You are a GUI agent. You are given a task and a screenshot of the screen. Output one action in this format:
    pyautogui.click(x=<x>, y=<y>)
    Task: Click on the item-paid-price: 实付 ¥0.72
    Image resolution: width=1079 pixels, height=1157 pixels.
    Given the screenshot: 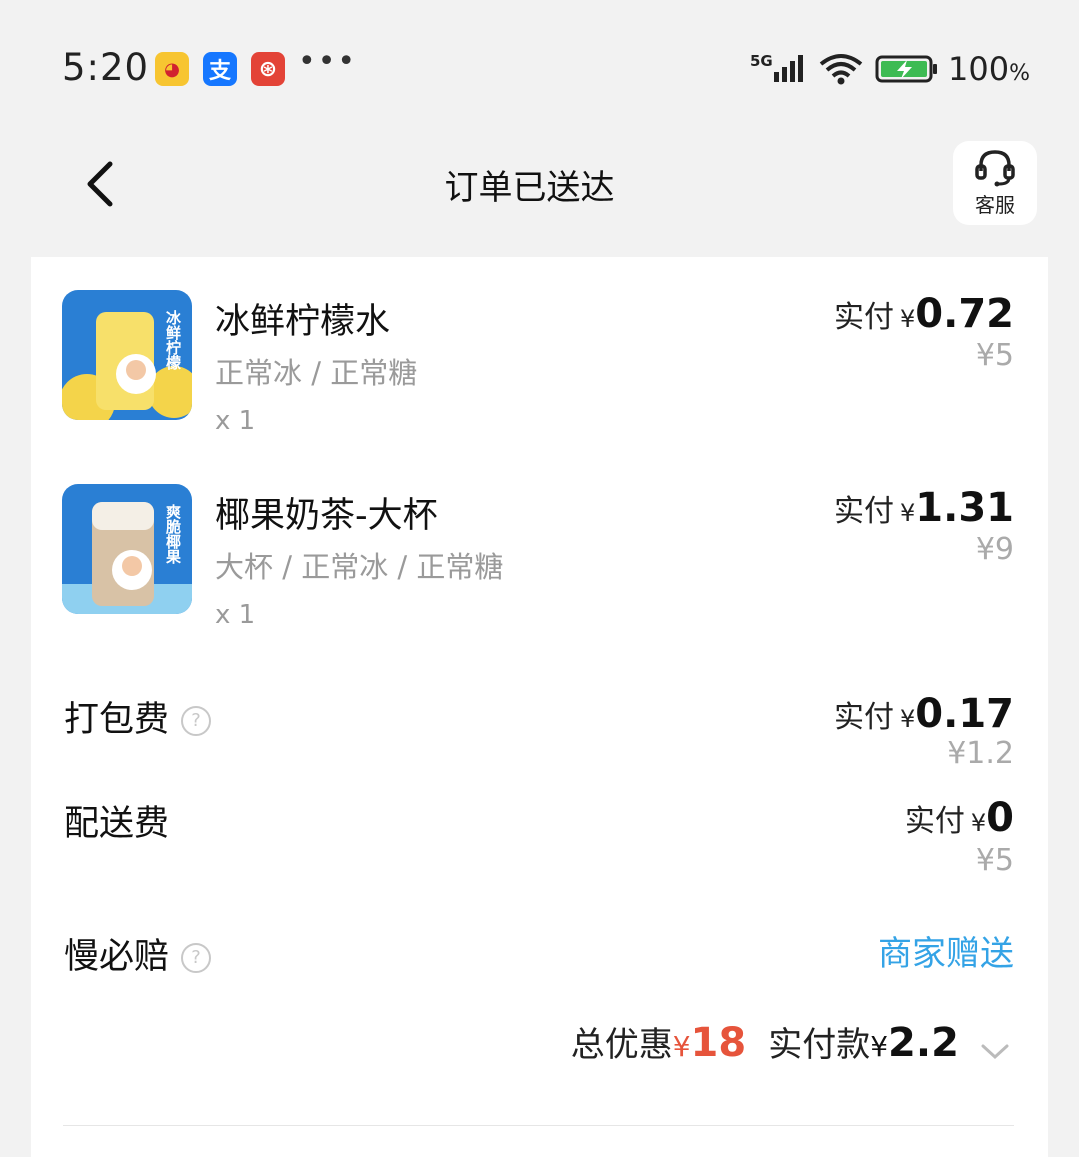 What is the action you would take?
    pyautogui.click(x=924, y=314)
    